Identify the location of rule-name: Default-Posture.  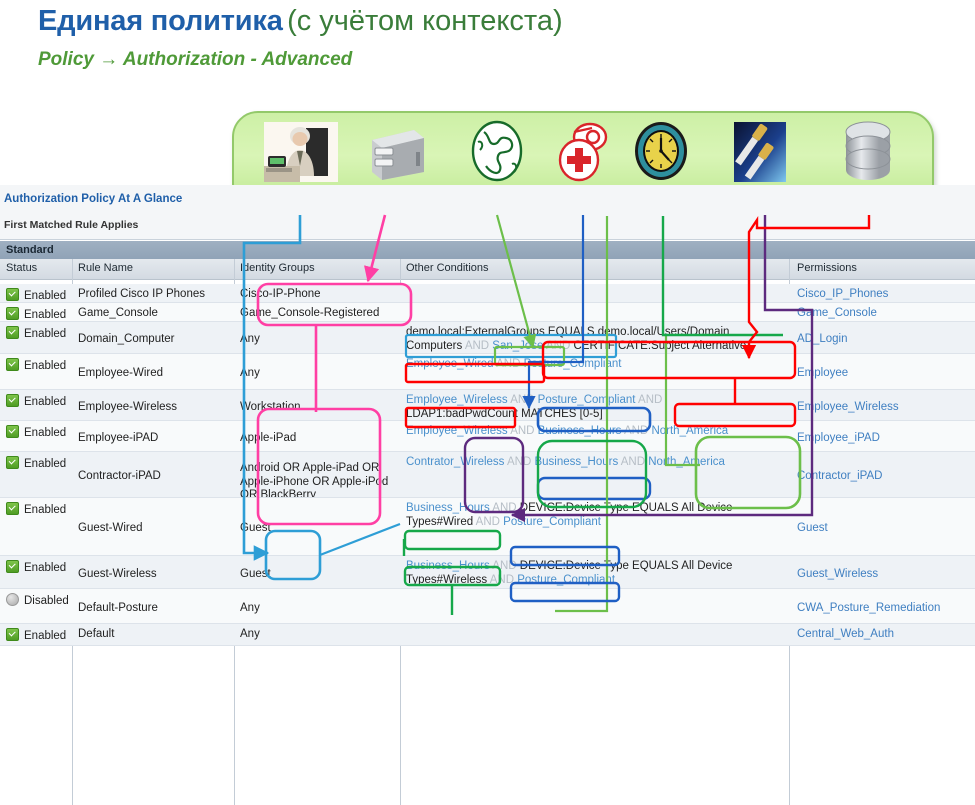
(118, 609).